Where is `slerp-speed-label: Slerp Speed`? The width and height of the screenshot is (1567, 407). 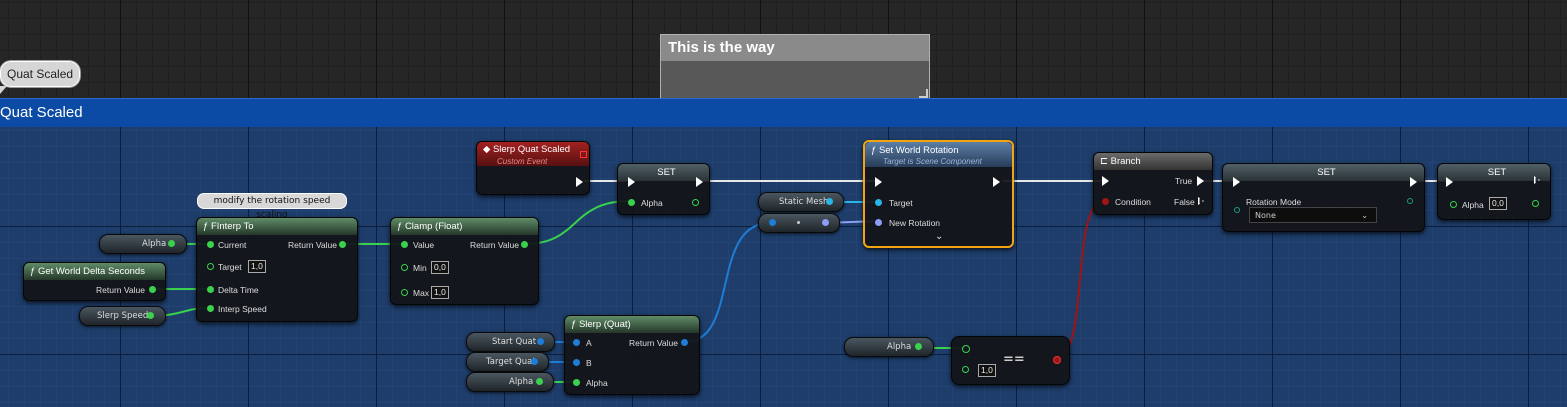
slerp-speed-label: Slerp Speed is located at coordinates (123, 316).